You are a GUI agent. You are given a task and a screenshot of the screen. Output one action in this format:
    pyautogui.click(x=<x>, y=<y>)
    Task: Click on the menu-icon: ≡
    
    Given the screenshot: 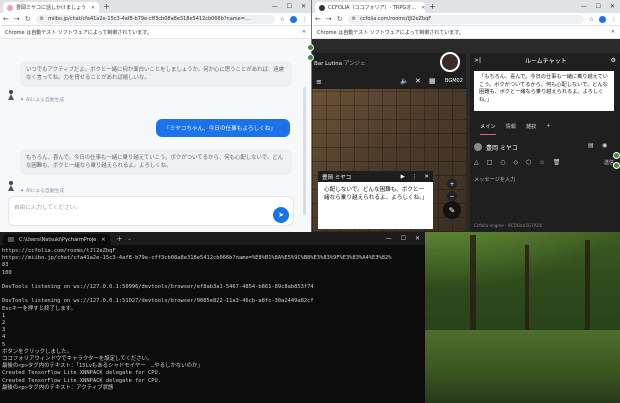 What is the action you would take?
    pyautogui.click(x=319, y=82)
    